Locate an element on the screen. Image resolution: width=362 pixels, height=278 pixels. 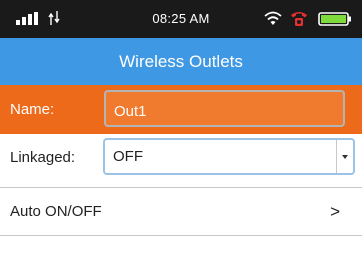
linkaged-label: Linkaged: is located at coordinates (43, 157).